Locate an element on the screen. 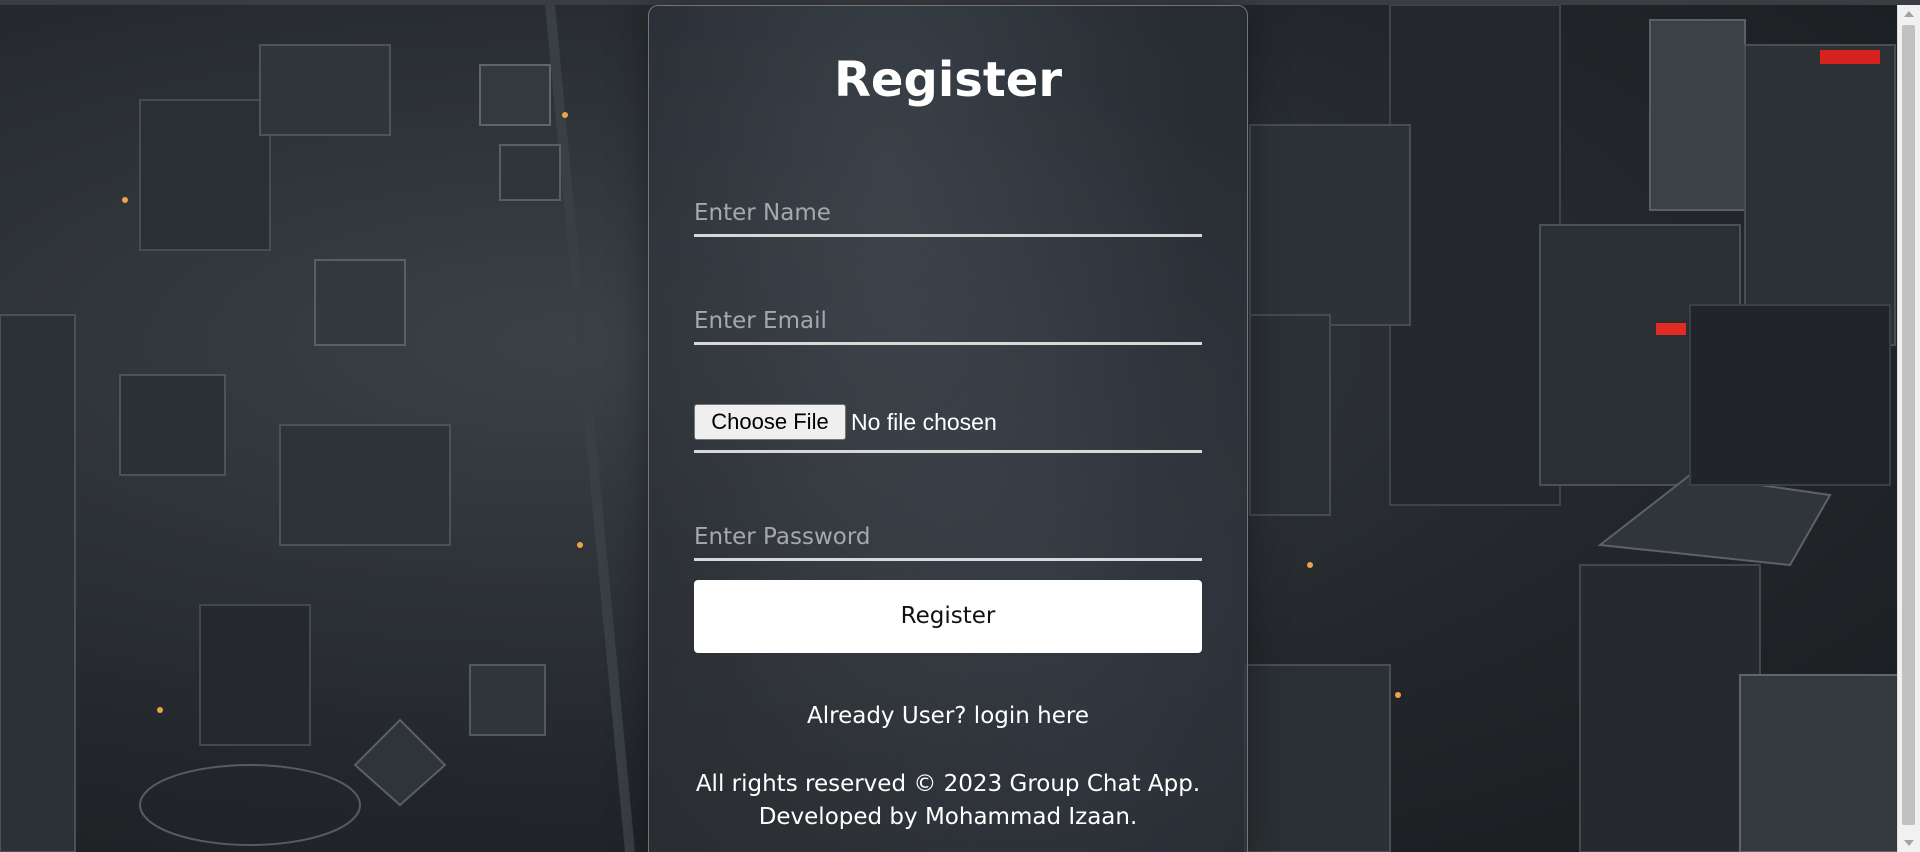  password-input is located at coordinates (948, 537).